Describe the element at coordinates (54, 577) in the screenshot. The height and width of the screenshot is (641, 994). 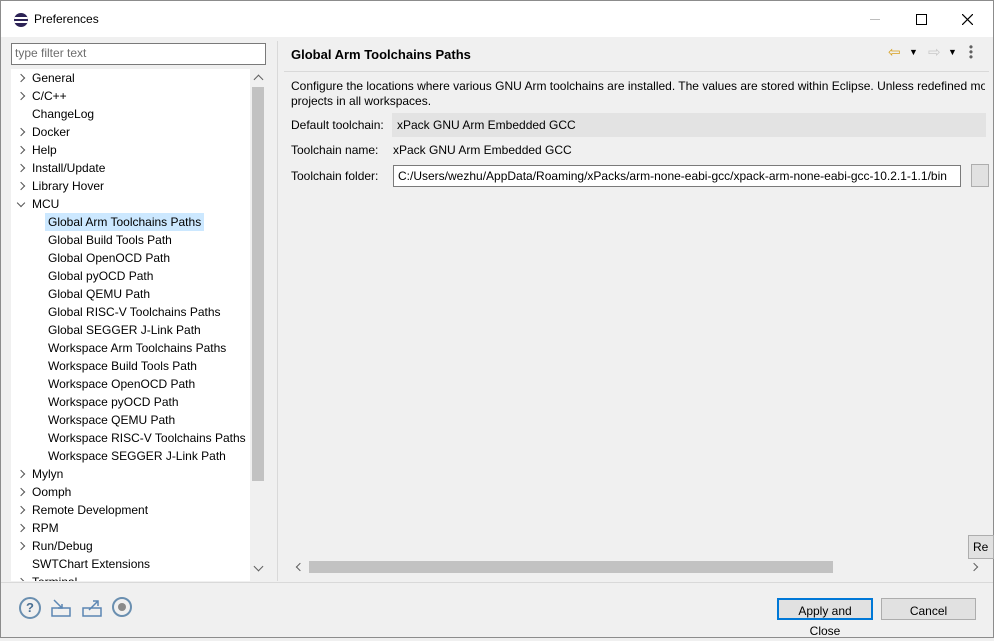
I see `tree-item-label: Terminal` at that location.